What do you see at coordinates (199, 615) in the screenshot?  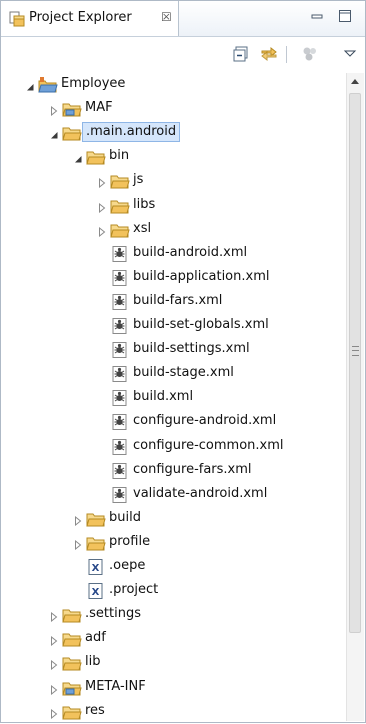 I see `tree-item: .settings` at bounding box center [199, 615].